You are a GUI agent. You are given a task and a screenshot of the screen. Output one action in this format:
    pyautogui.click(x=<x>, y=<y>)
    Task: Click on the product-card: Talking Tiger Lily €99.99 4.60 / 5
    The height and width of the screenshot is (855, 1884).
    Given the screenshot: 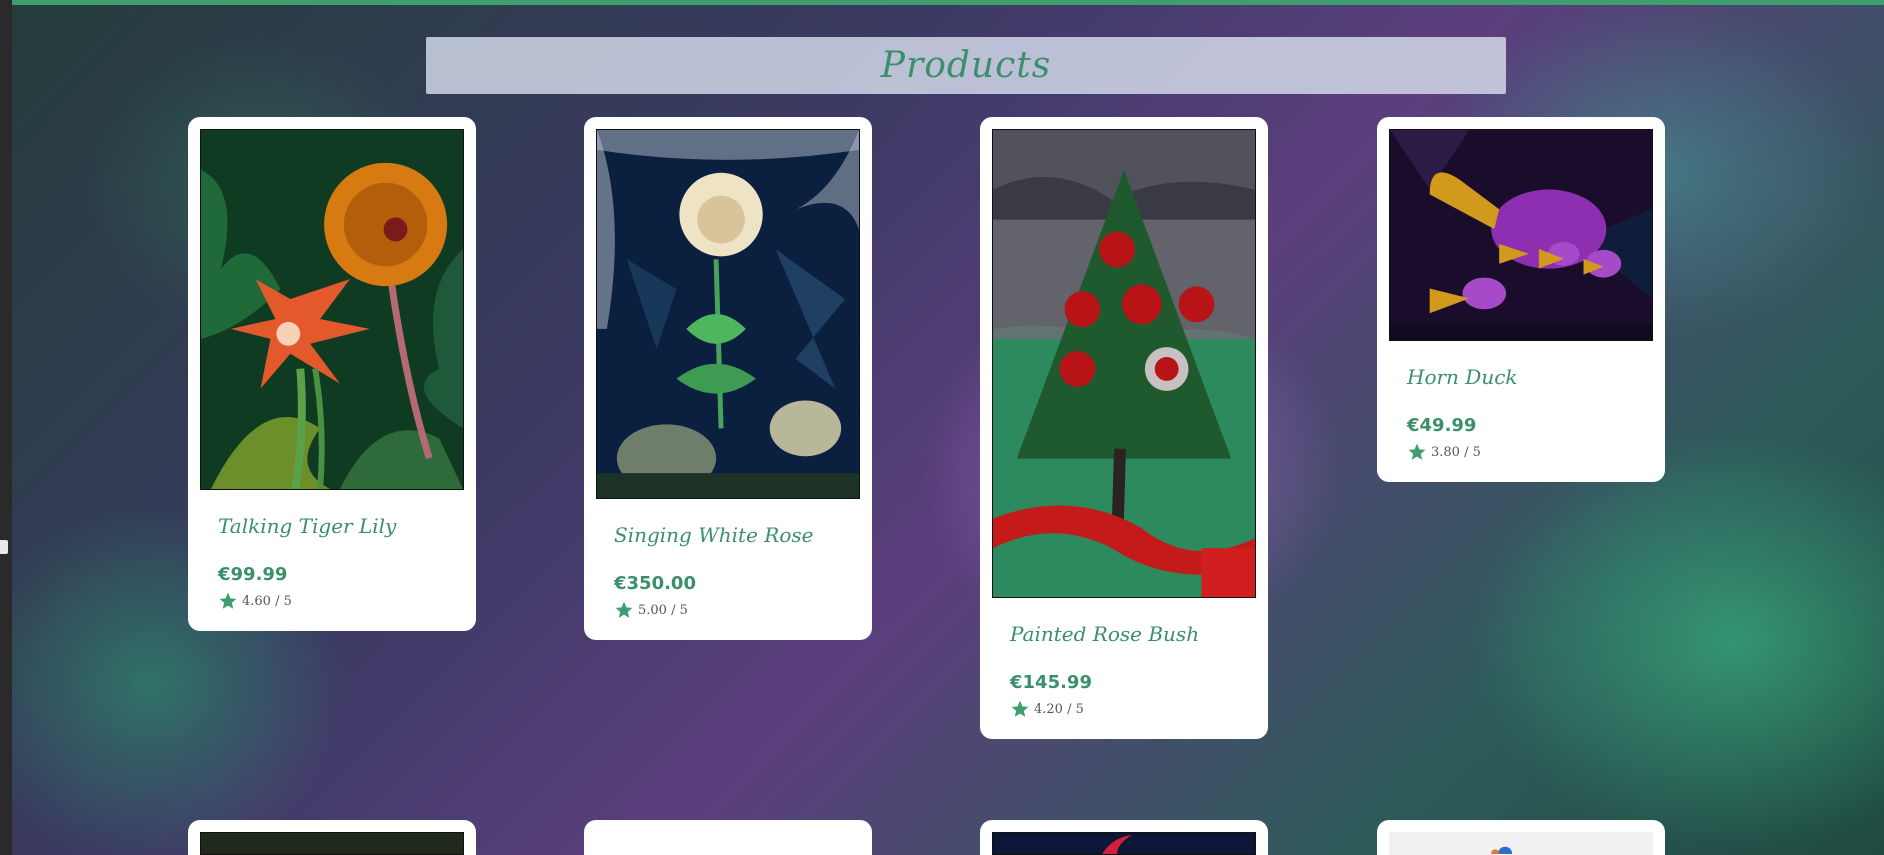 What is the action you would take?
    pyautogui.click(x=332, y=374)
    